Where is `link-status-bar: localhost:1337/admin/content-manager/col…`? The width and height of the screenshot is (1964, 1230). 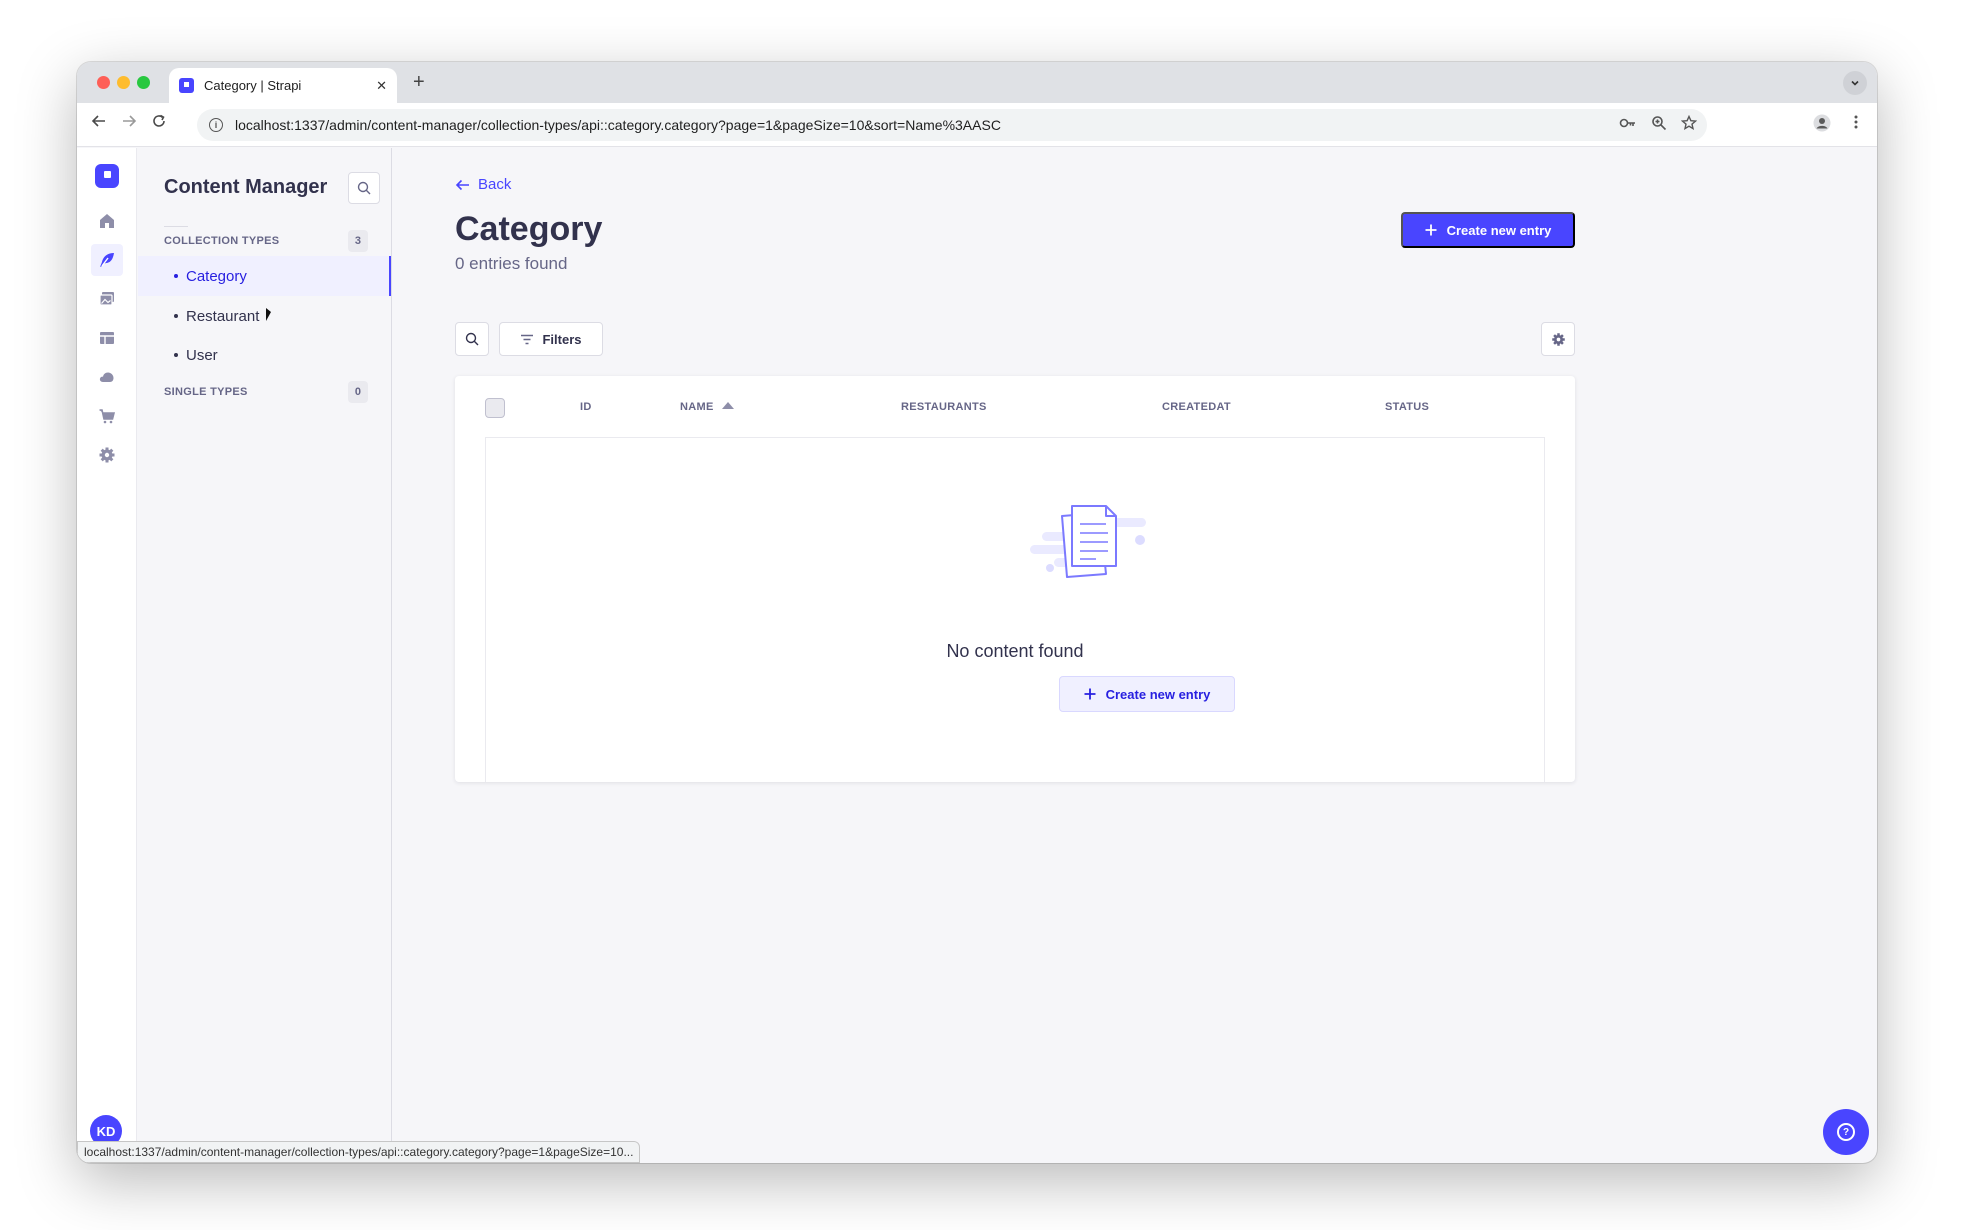 link-status-bar: localhost:1337/admin/content-manager/col… is located at coordinates (359, 1152).